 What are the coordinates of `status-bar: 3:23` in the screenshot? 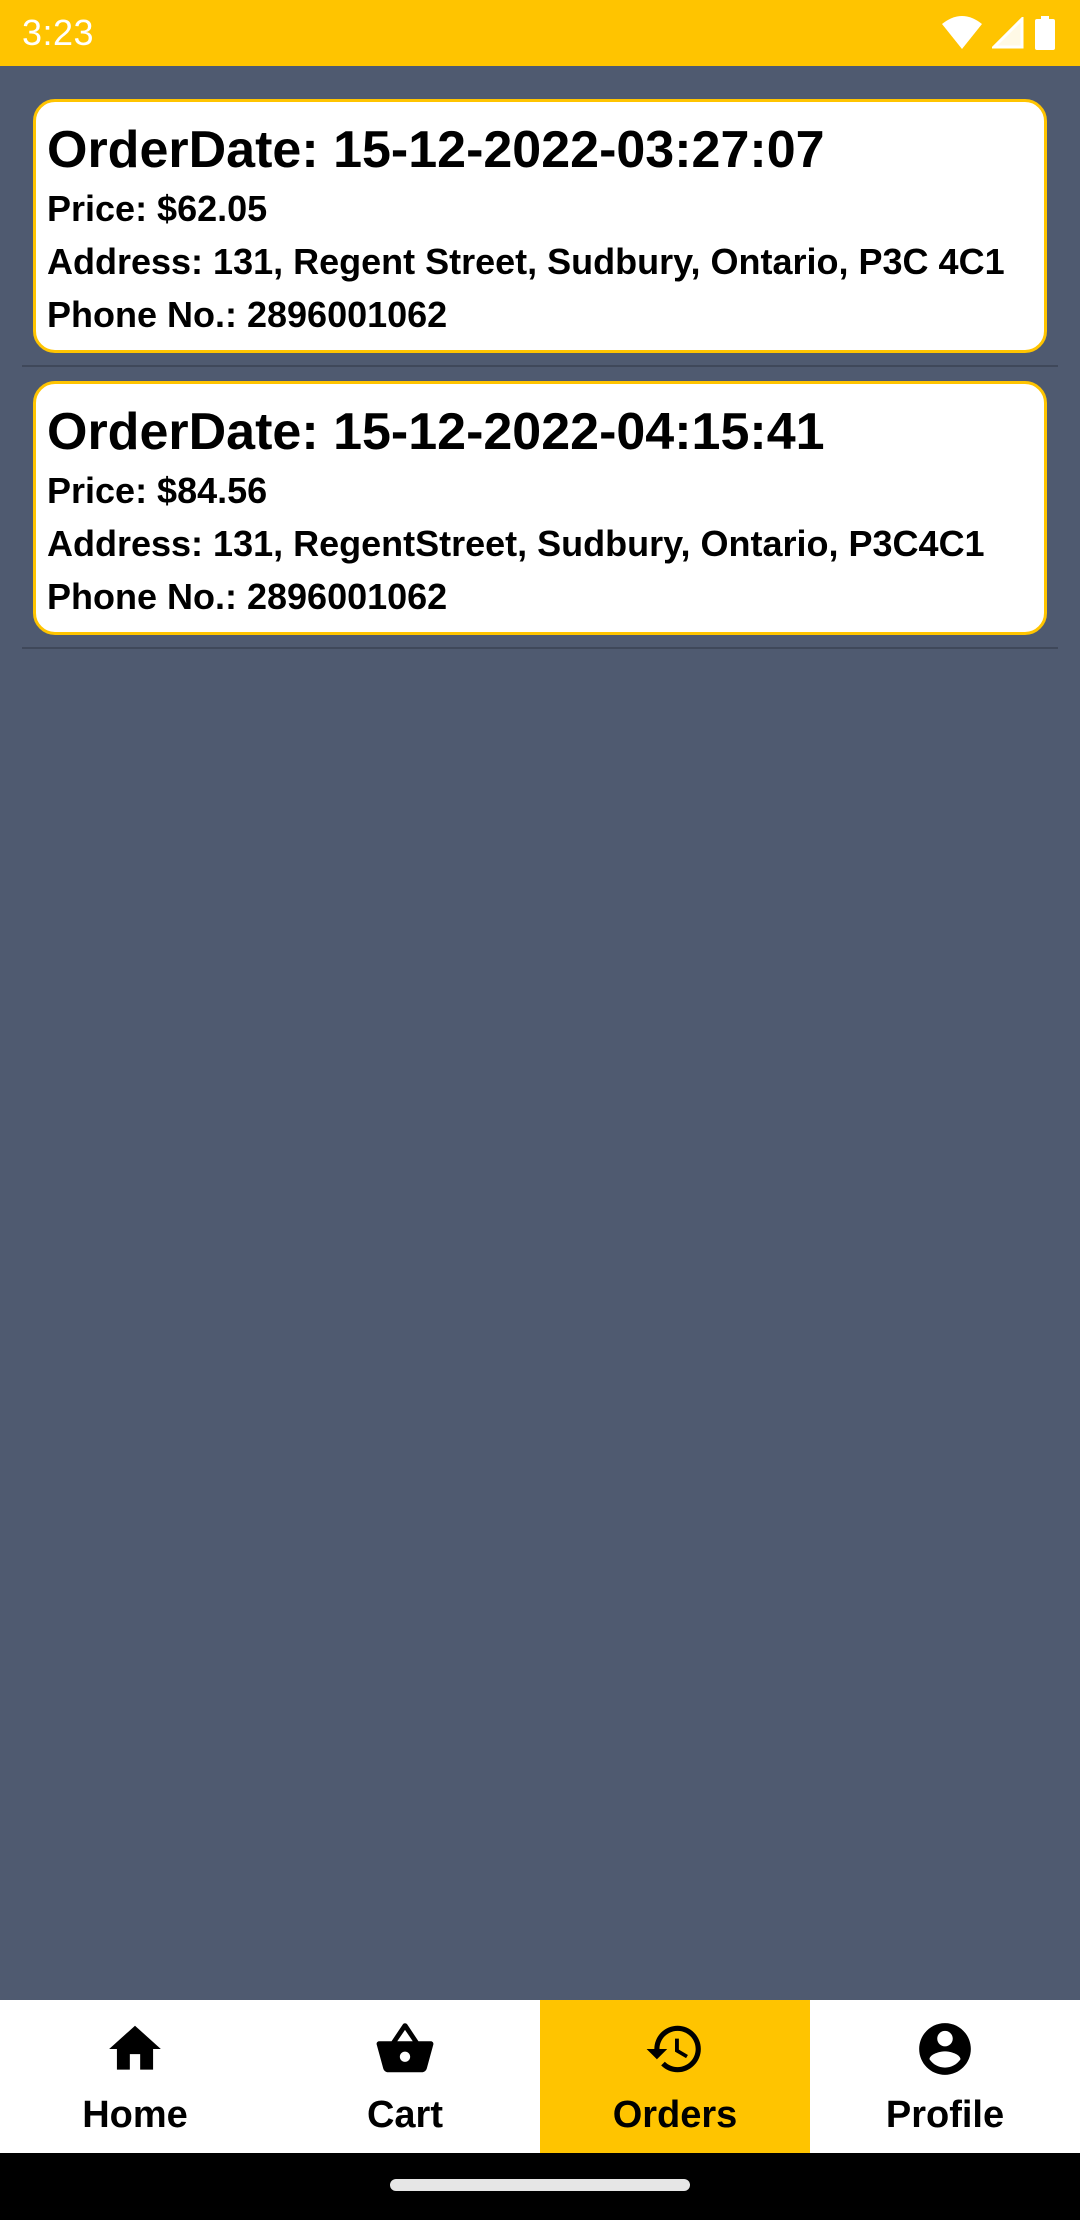 It's located at (540, 33).